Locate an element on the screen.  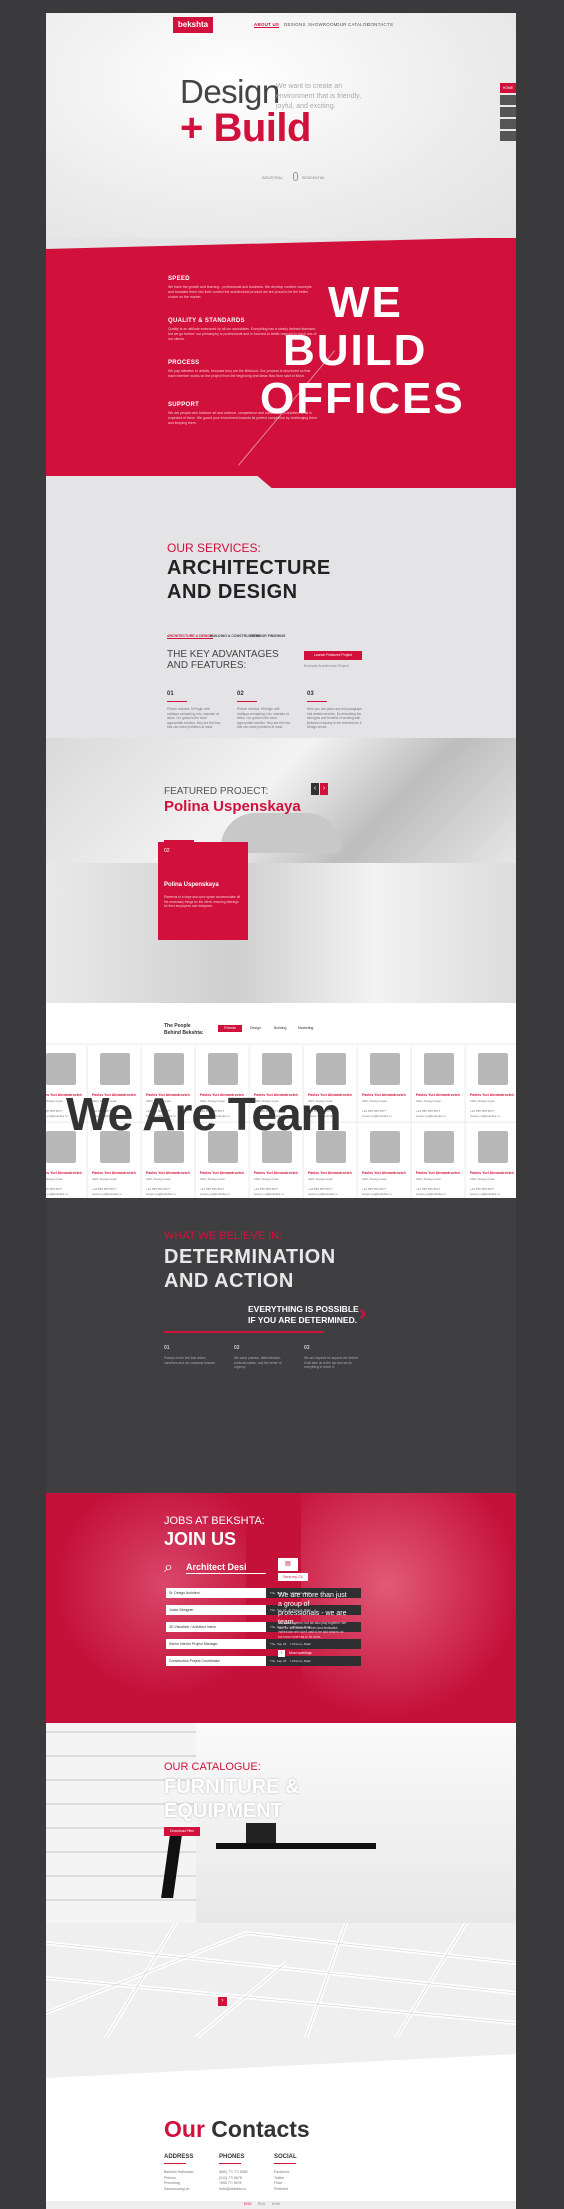
contacts-title-dark: Contacts is located at coordinates (260, 2129).